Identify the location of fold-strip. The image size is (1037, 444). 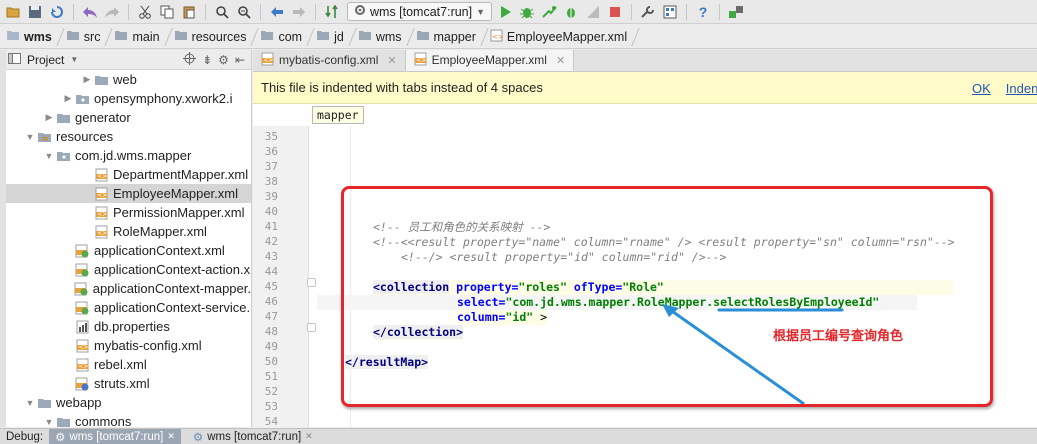
(312, 276).